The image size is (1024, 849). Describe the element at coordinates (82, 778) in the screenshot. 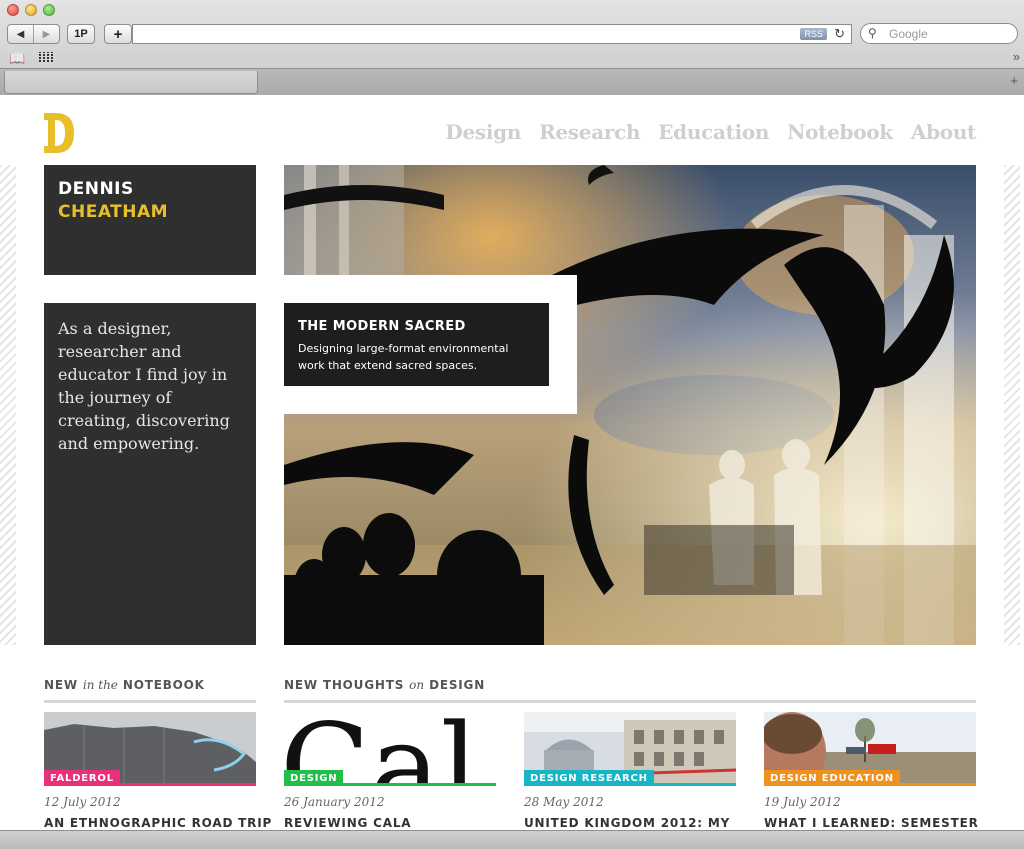

I see `card-tag: FALDEROL` at that location.